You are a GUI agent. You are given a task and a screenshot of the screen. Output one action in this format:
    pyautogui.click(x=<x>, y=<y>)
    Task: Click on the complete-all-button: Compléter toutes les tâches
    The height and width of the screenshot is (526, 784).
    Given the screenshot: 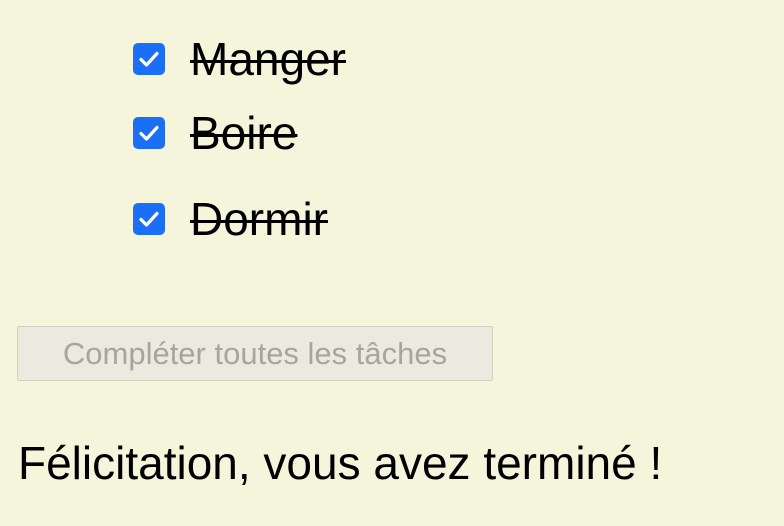 What is the action you would take?
    pyautogui.click(x=255, y=353)
    